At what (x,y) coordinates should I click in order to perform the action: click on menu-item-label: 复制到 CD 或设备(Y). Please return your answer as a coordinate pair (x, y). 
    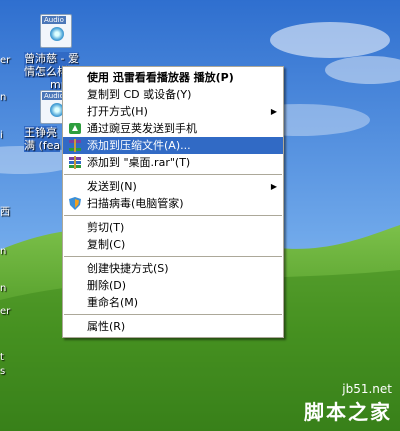
    Looking at the image, I should click on (139, 94).